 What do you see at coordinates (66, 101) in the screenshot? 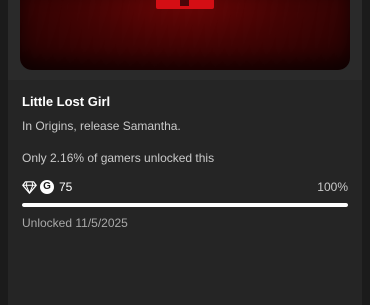
I see `achievement-title: Little Lost Girl` at bounding box center [66, 101].